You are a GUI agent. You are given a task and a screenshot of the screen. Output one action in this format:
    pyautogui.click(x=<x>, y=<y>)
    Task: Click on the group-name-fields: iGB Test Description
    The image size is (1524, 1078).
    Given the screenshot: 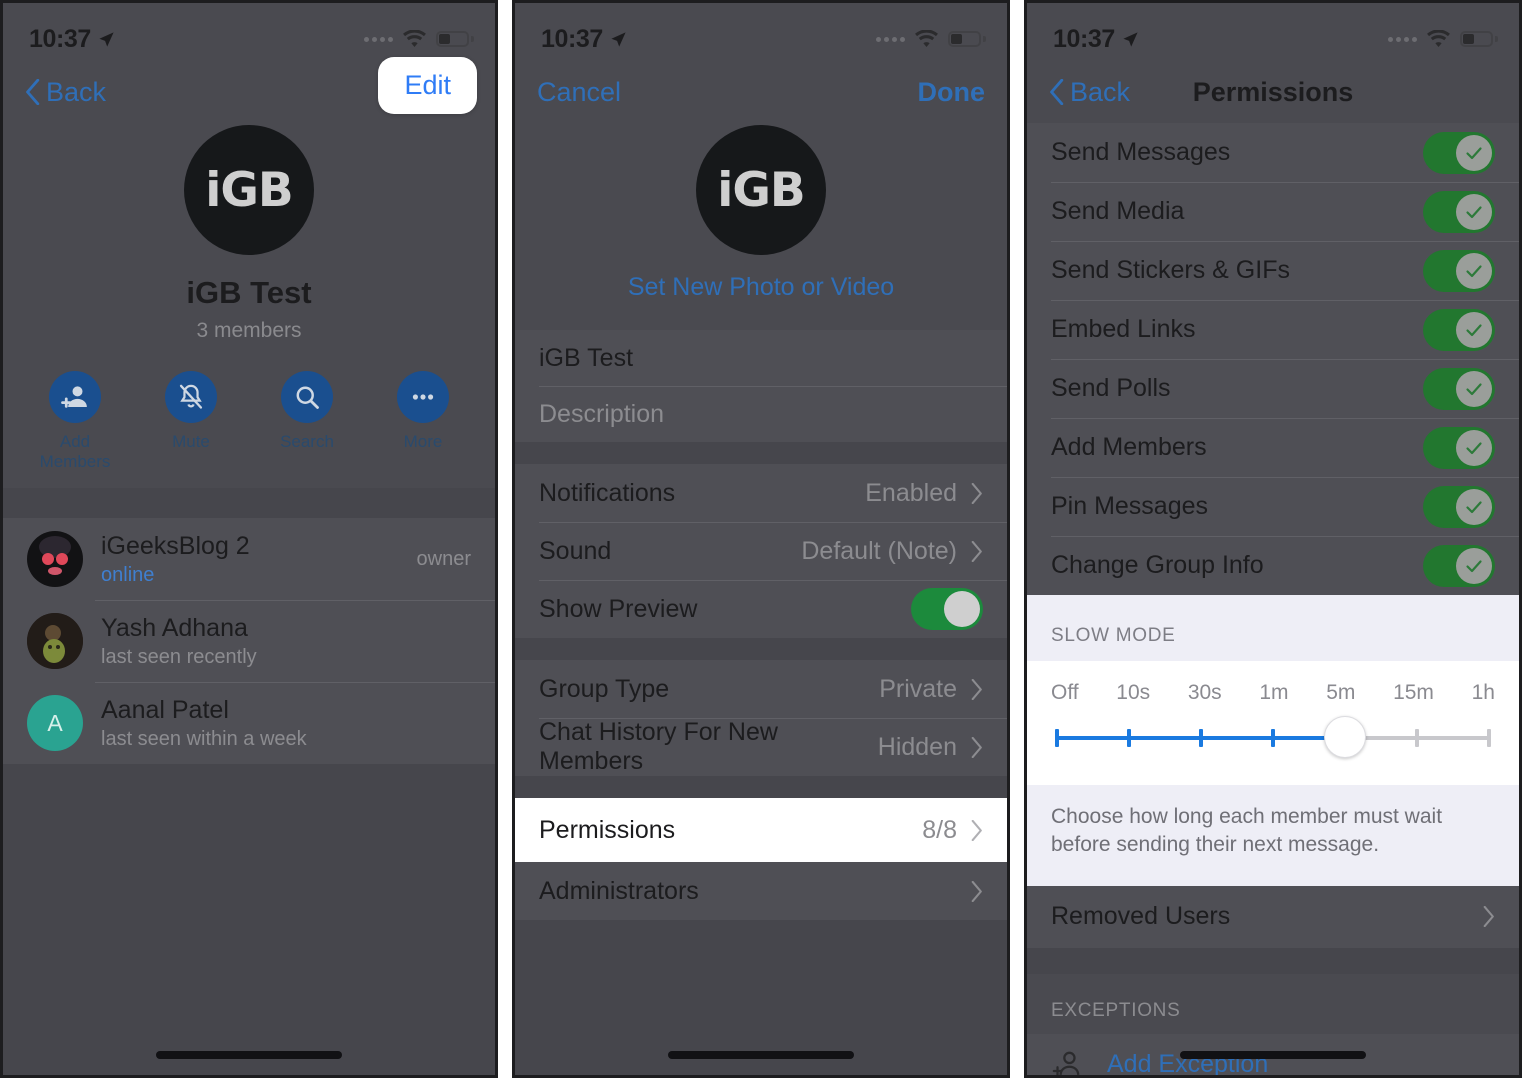 What is the action you would take?
    pyautogui.click(x=761, y=386)
    